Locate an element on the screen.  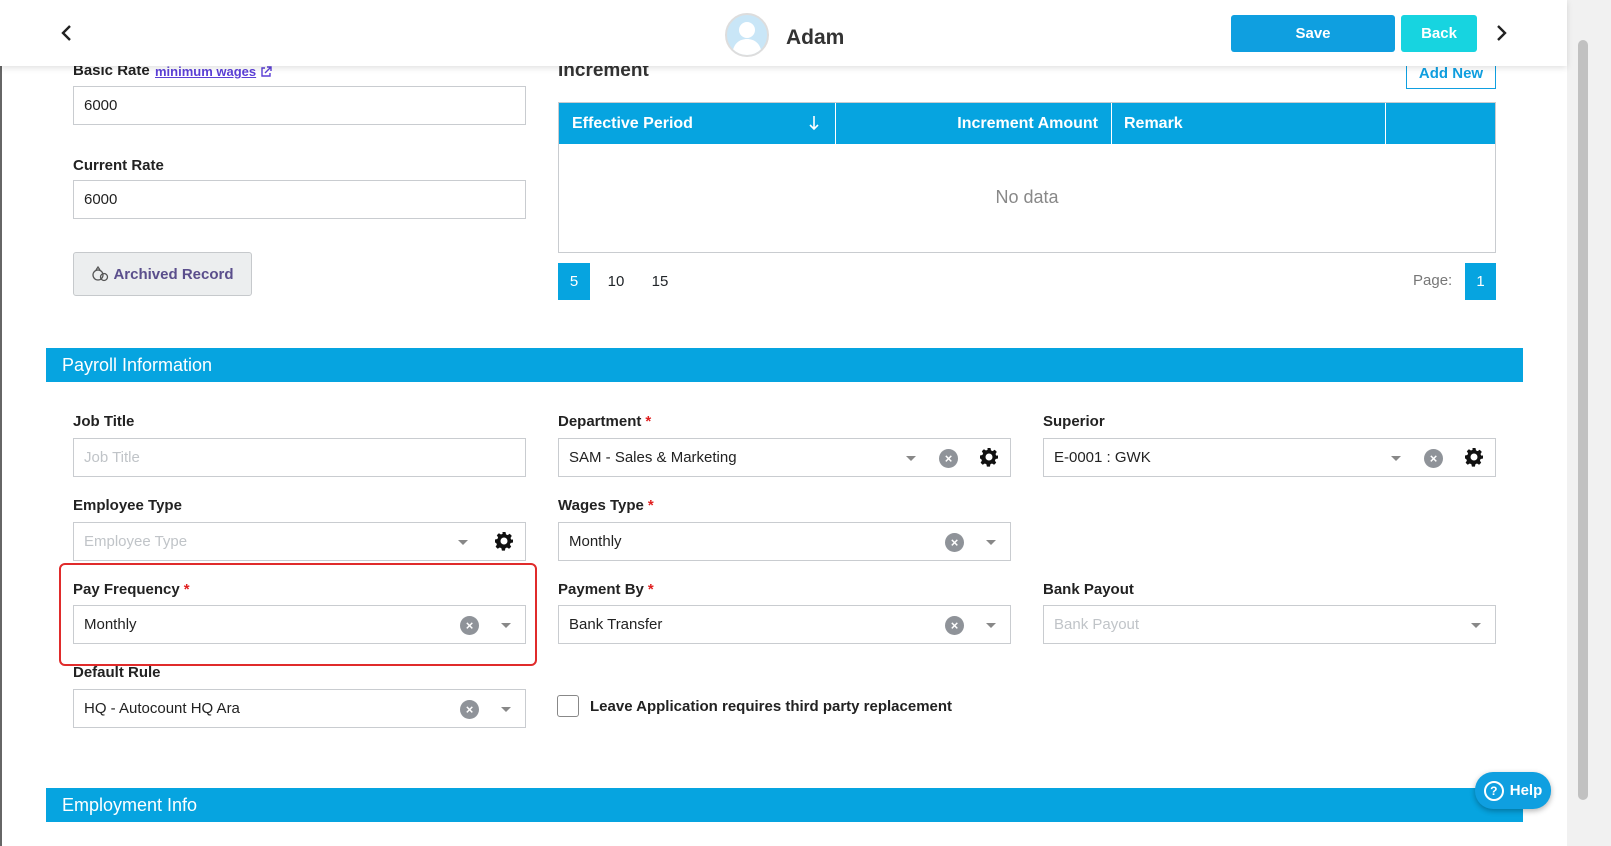
payroll-information-header: Payroll Information is located at coordinates (784, 365).